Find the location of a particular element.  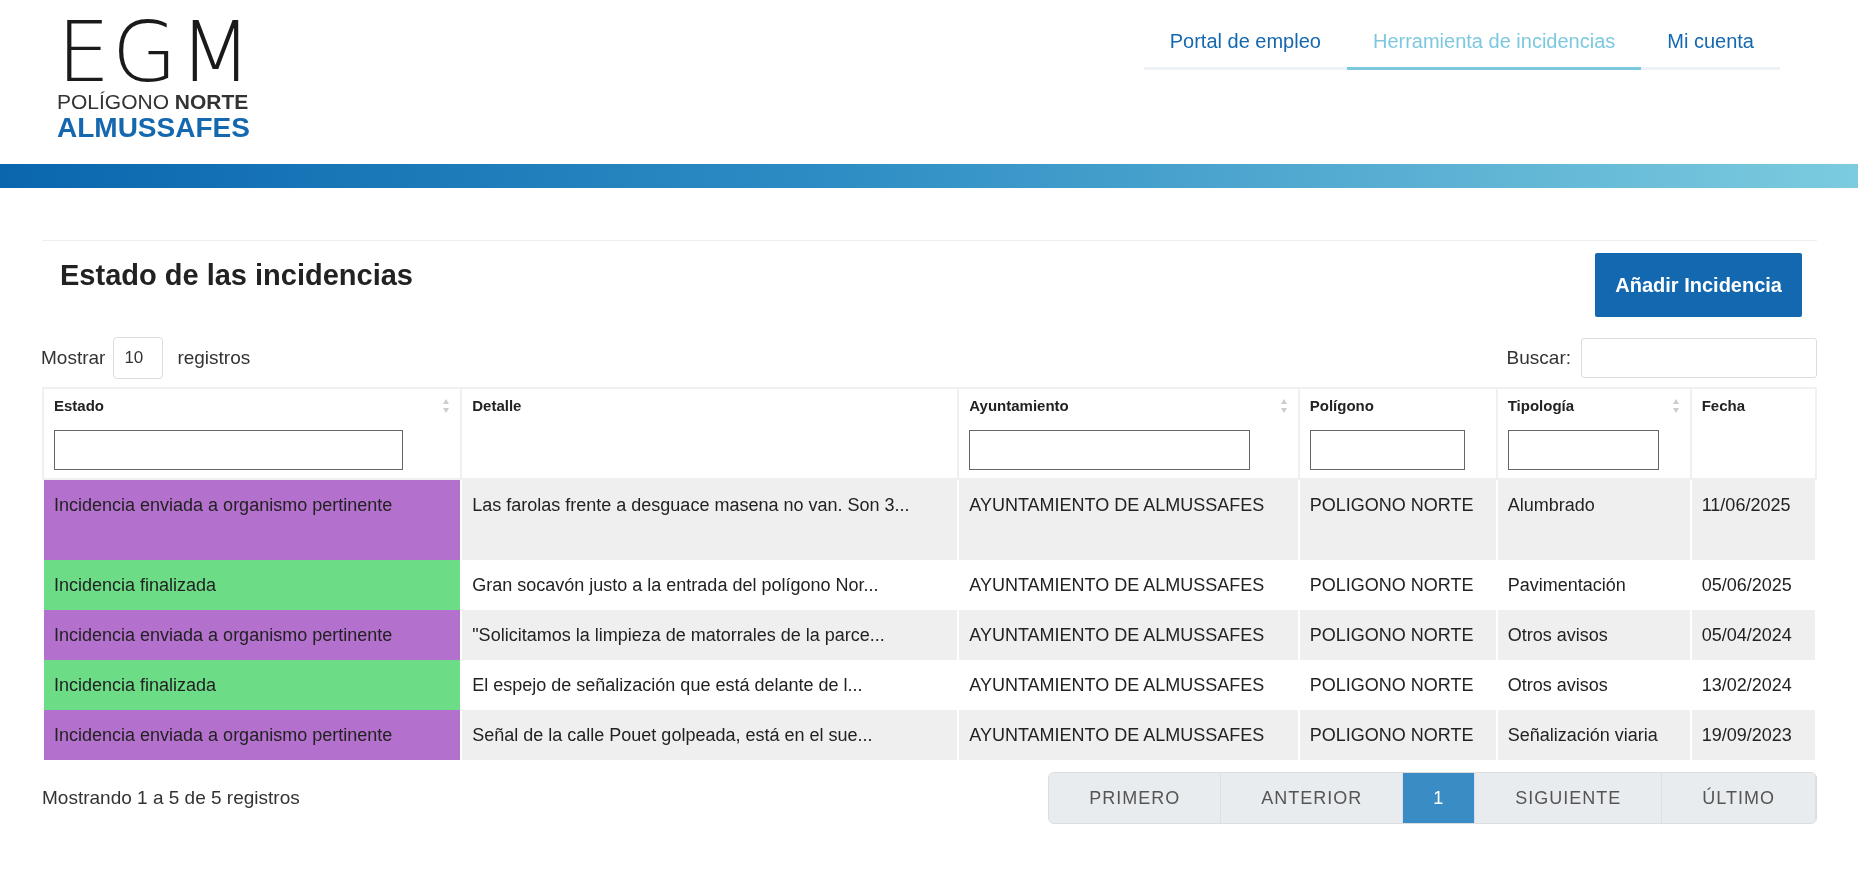

column-header: Polígono is located at coordinates (1397, 433).